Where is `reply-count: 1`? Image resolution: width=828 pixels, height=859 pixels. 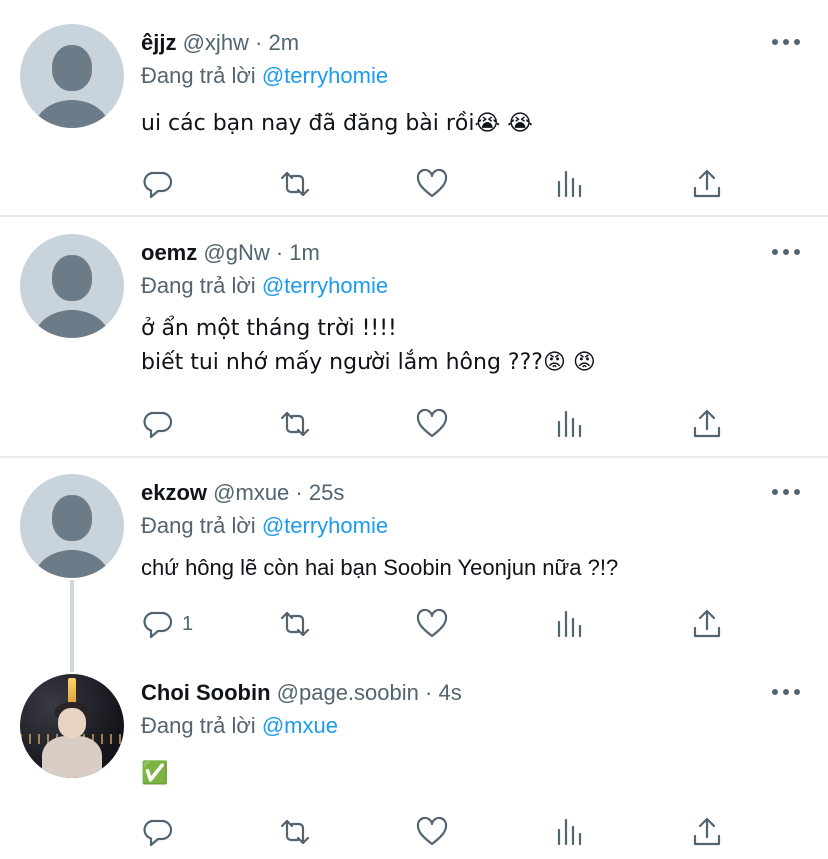
reply-count: 1 is located at coordinates (188, 623).